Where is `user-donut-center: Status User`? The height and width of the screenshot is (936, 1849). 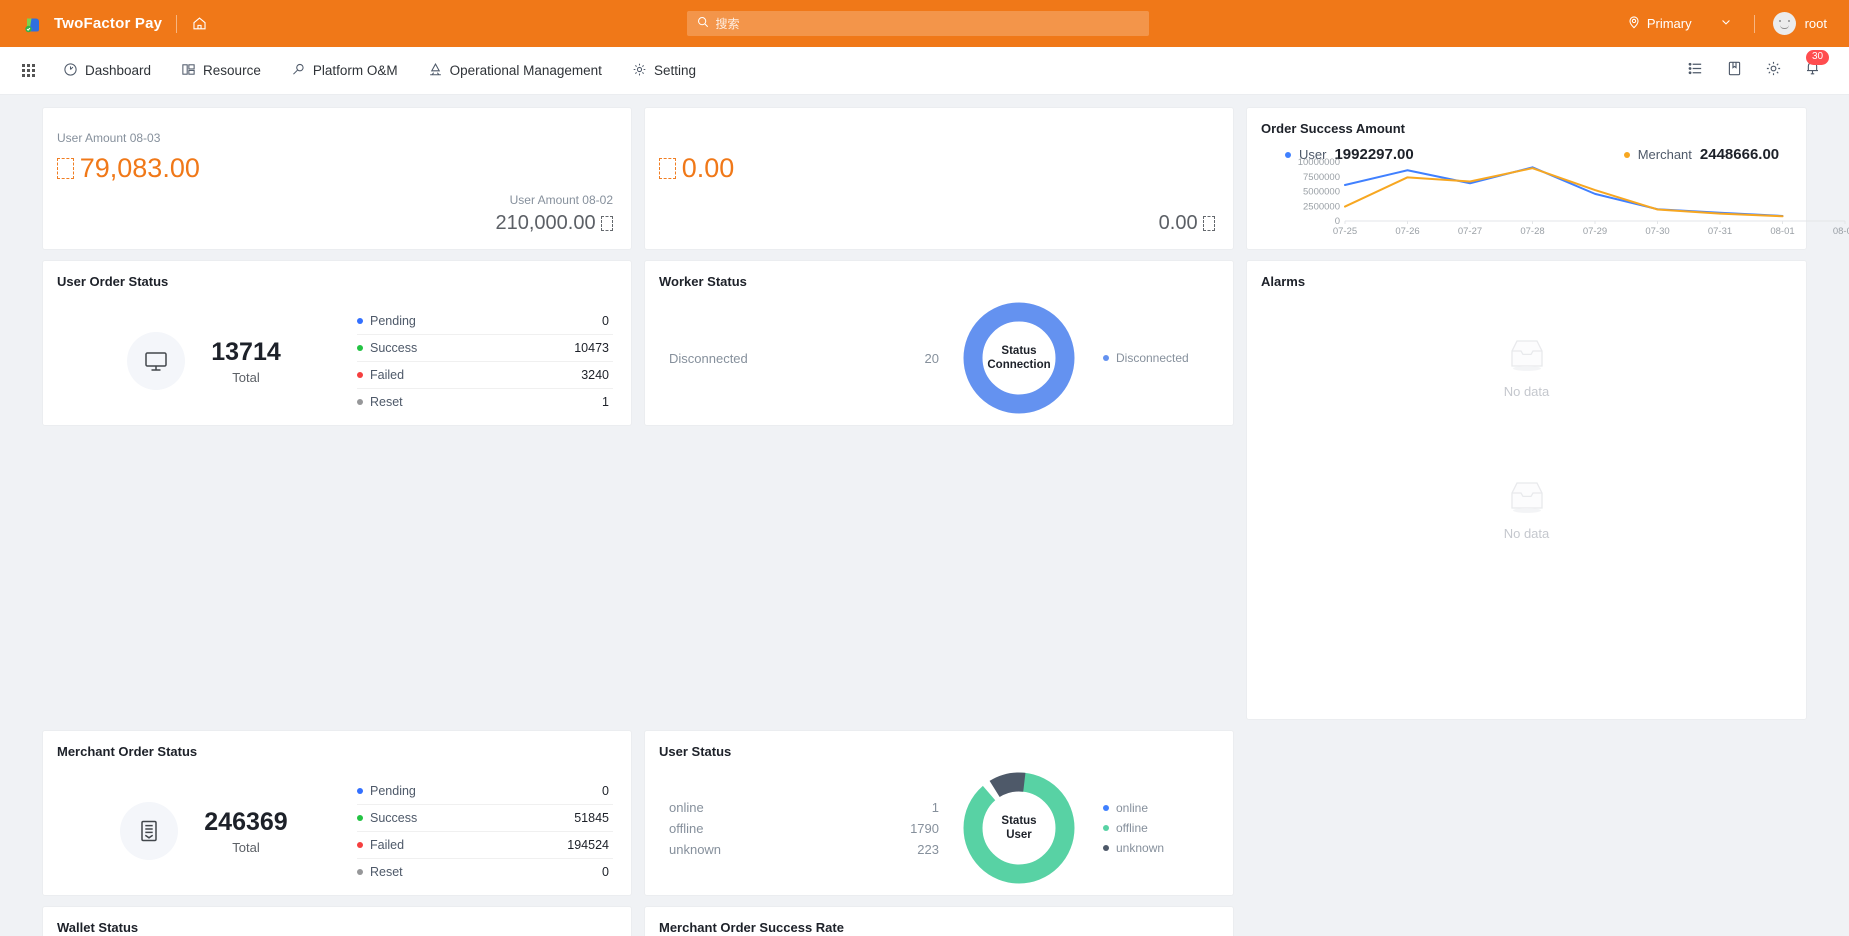 user-donut-center: Status User is located at coordinates (1019, 828).